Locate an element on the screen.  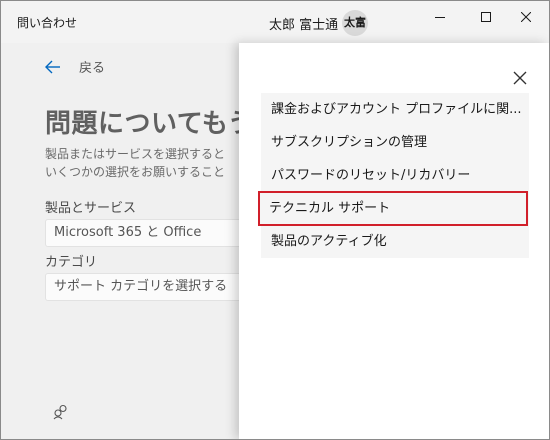
avatar: 太富 is located at coordinates (355, 23).